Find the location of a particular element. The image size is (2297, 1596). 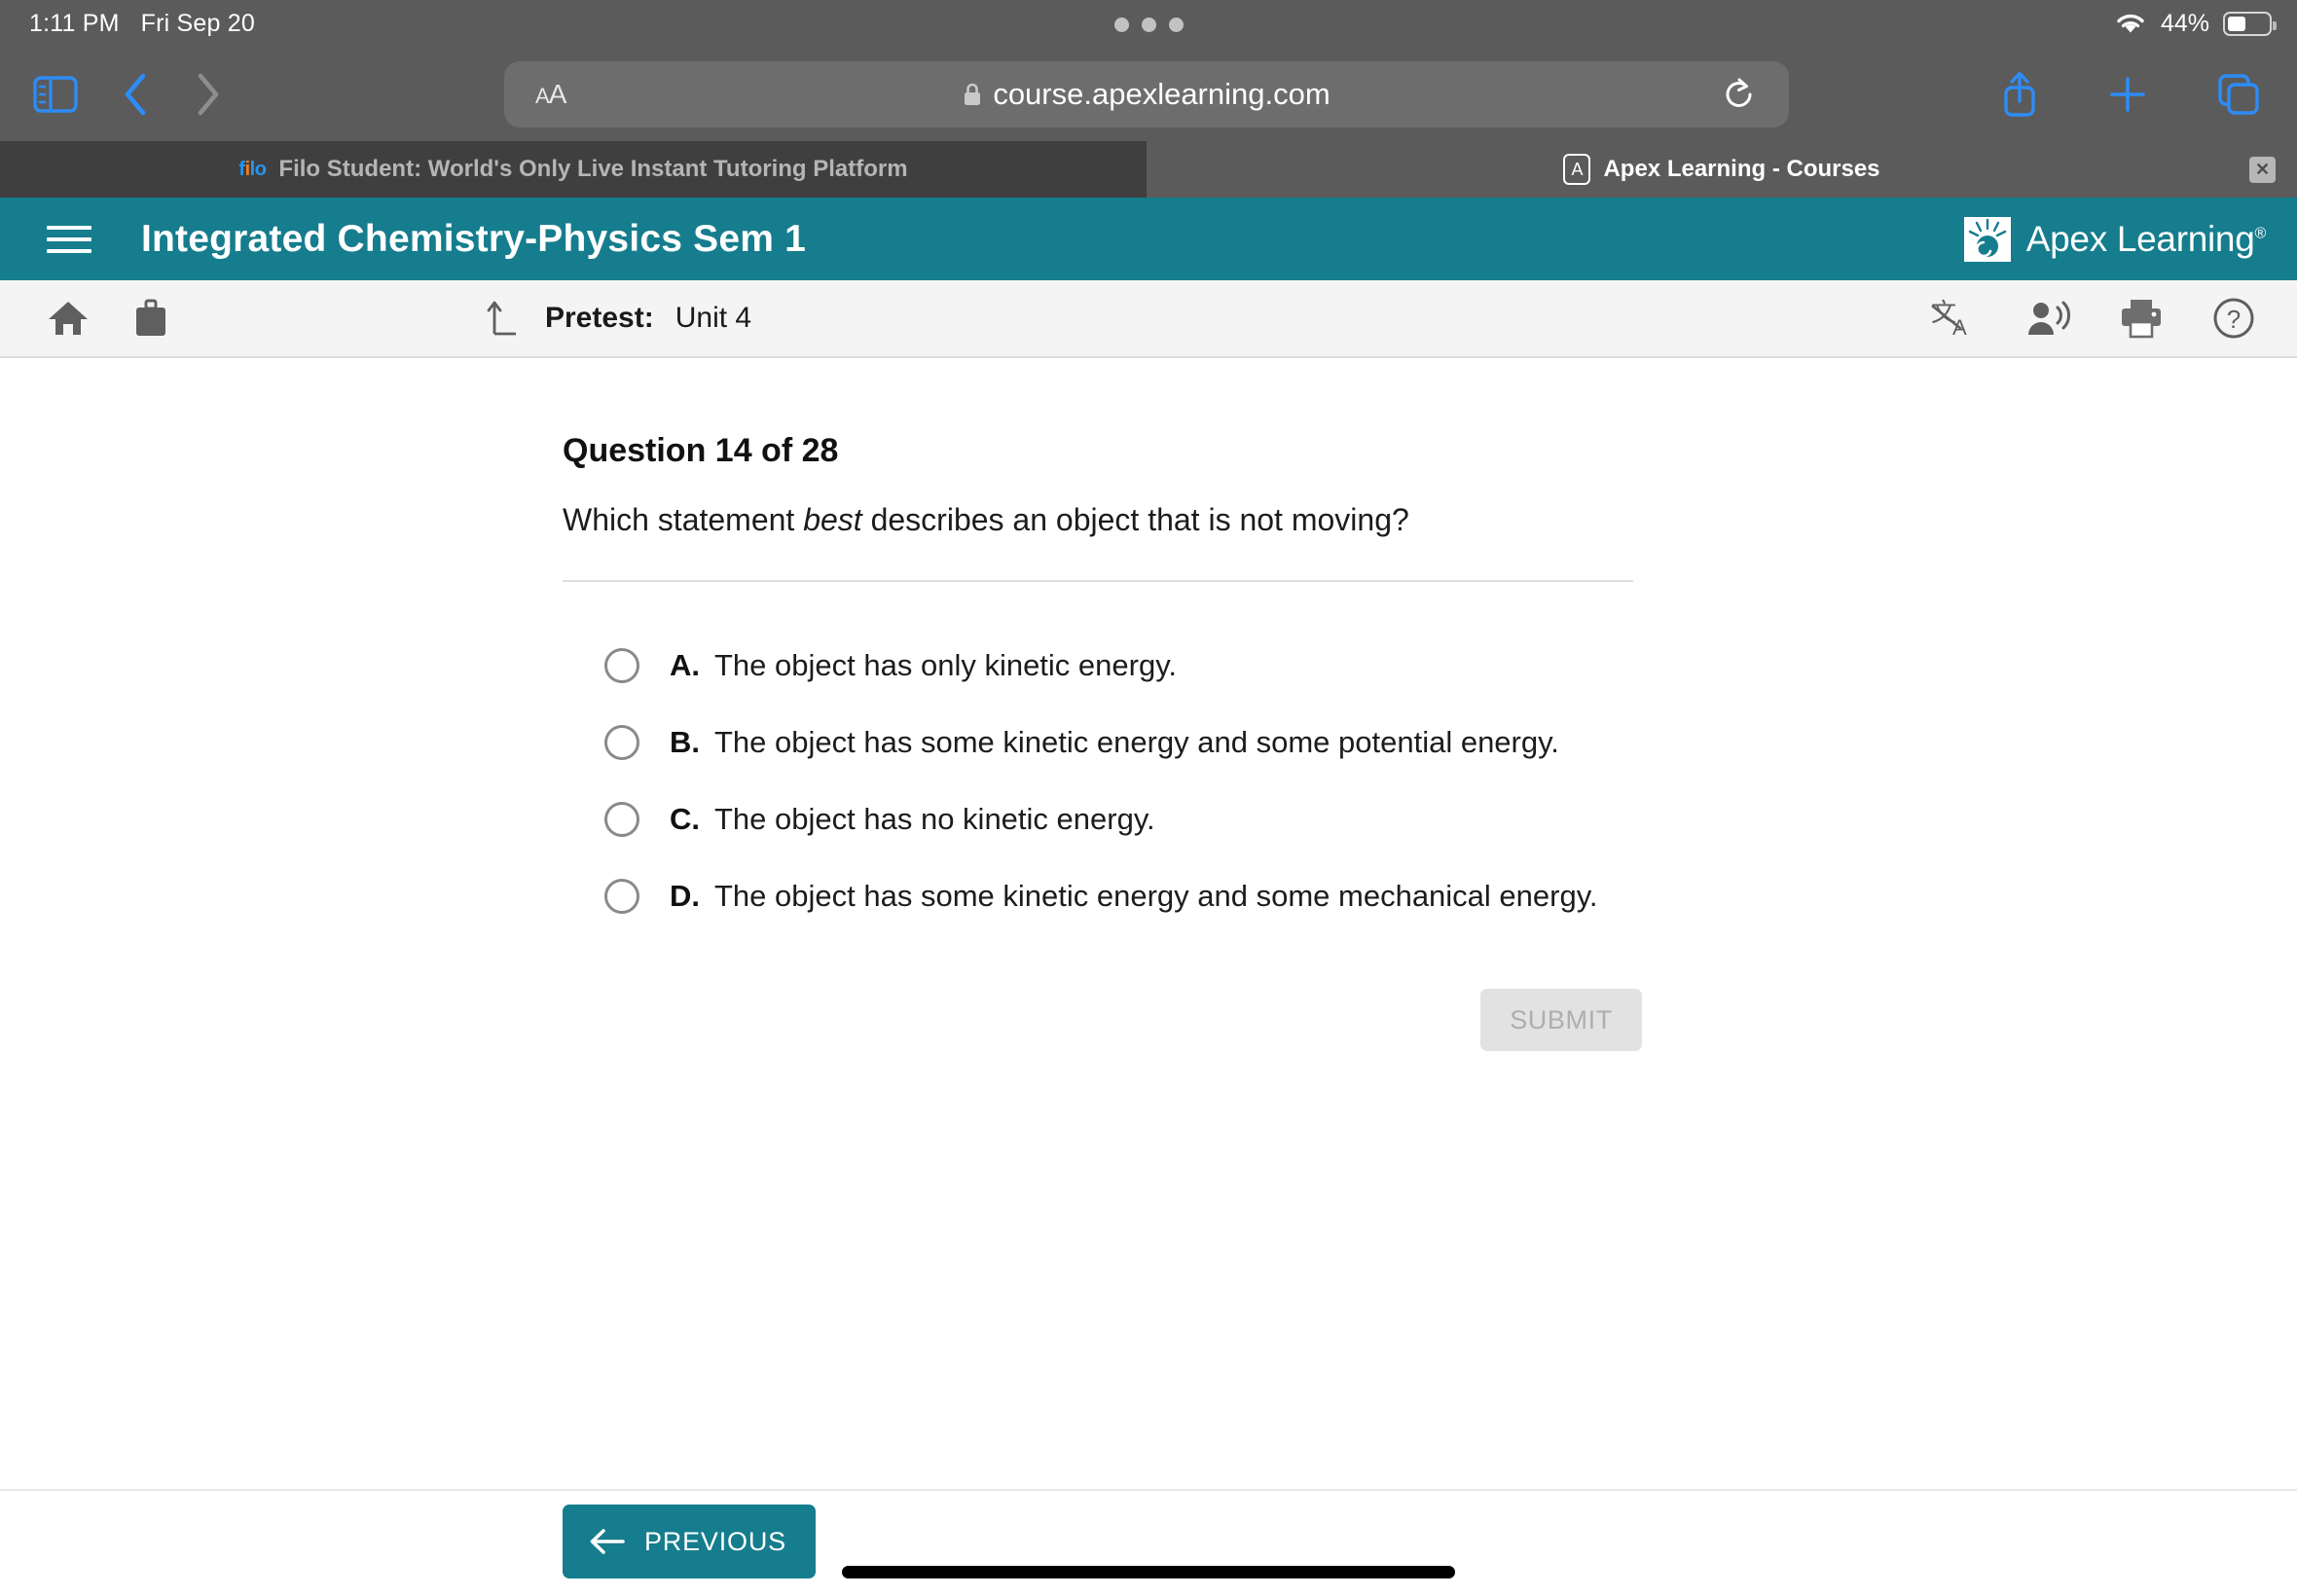

answer-option-a: A. The object has only kinetic energy. is located at coordinates (1124, 665).